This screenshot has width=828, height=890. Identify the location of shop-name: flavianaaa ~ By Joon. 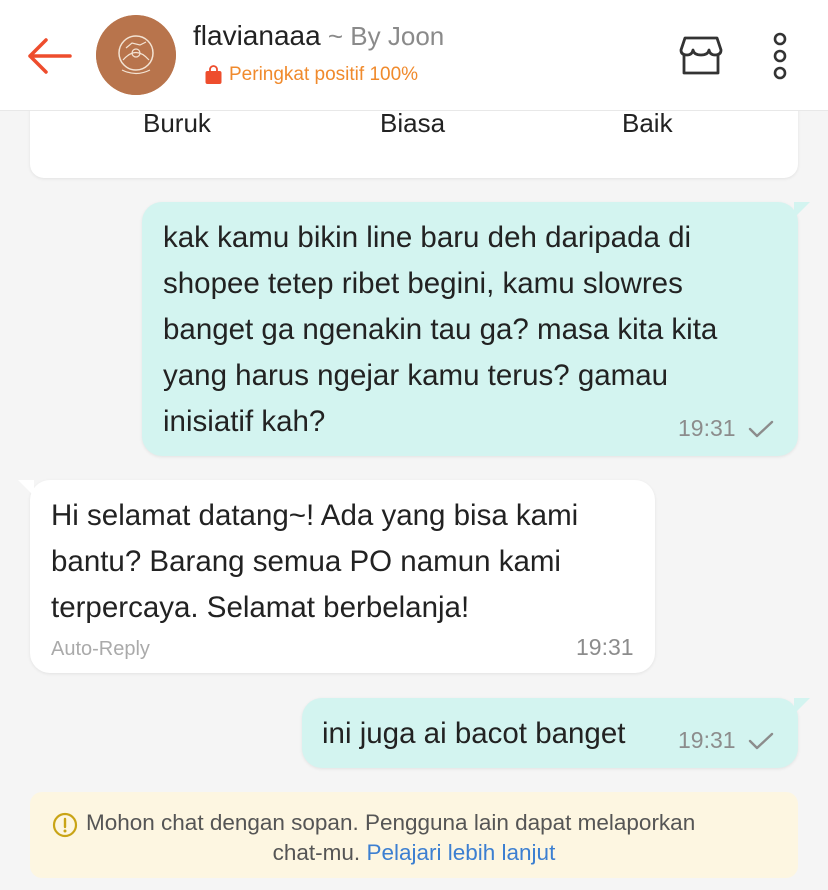
(318, 36).